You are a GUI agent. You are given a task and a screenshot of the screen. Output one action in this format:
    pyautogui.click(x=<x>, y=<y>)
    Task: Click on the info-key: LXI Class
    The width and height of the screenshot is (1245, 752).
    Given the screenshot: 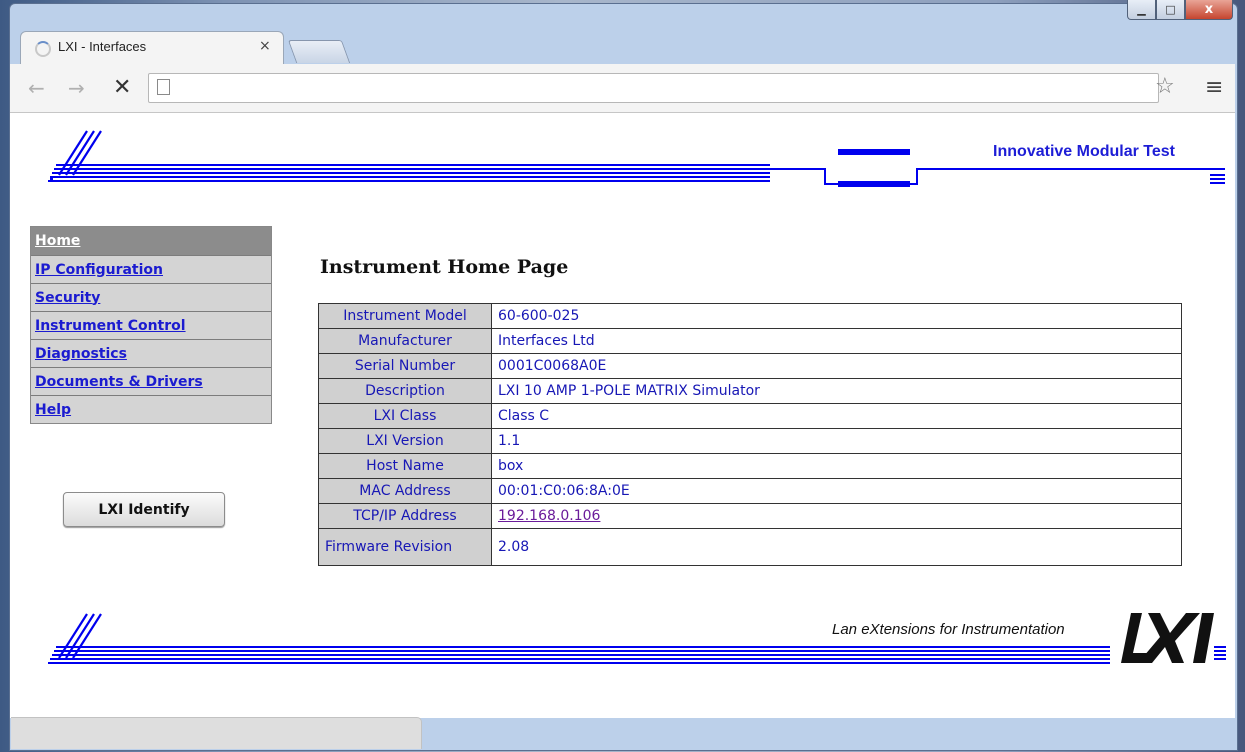 What is the action you would take?
    pyautogui.click(x=405, y=416)
    